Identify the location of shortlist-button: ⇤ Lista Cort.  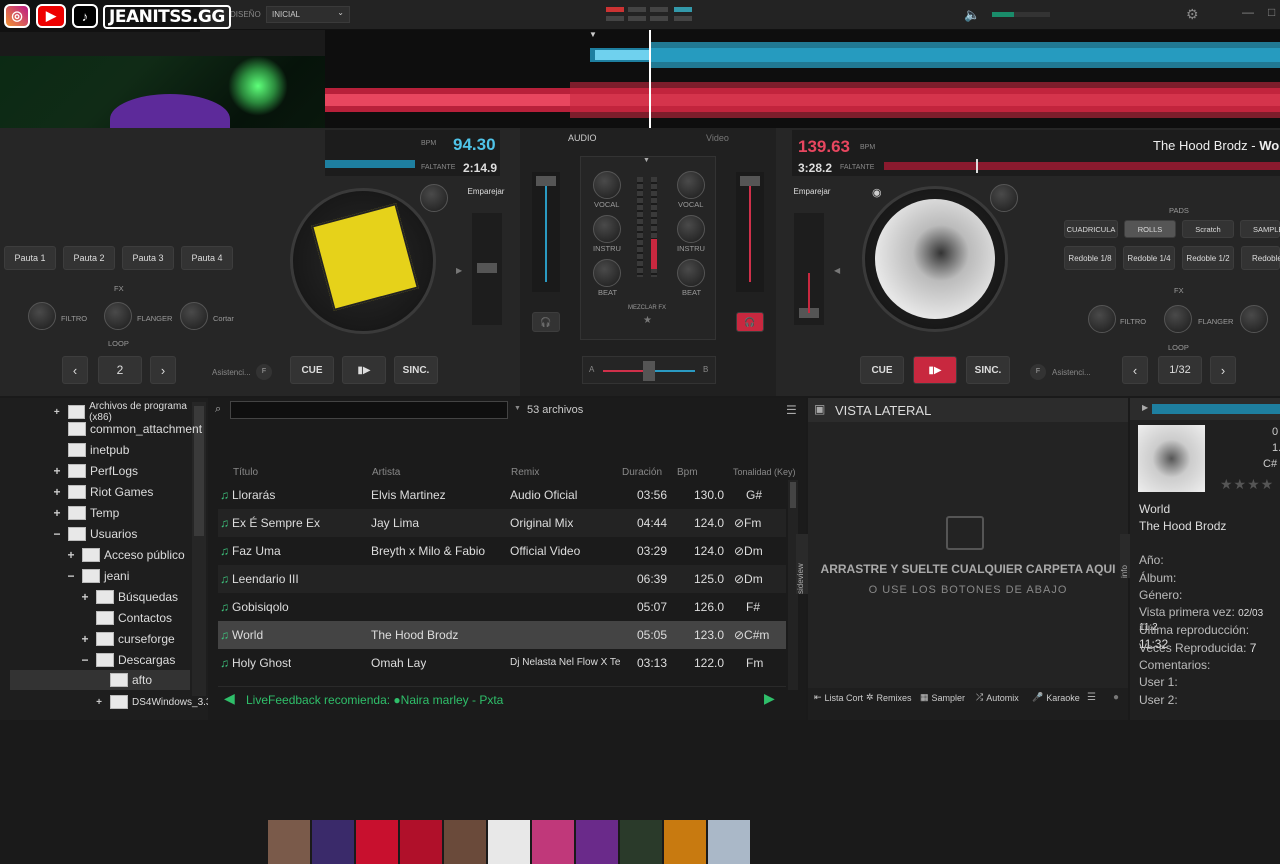
(838, 697).